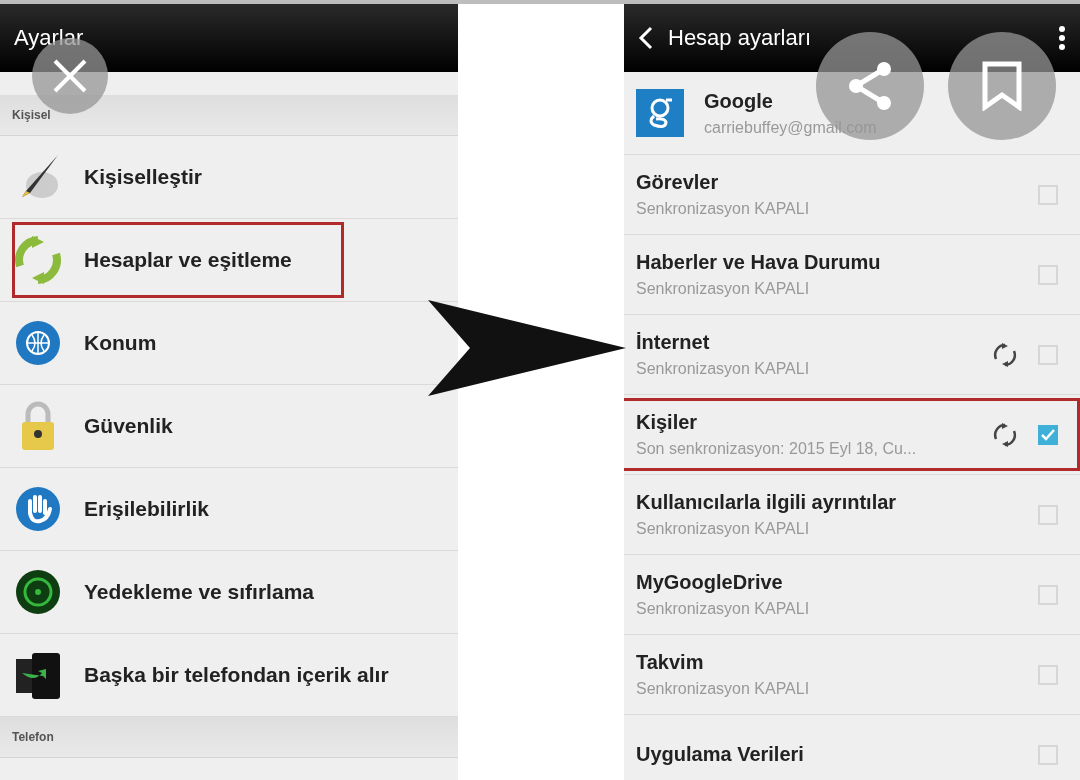  I want to click on sync-item-title: Uygulama Verileri, so click(720, 754).